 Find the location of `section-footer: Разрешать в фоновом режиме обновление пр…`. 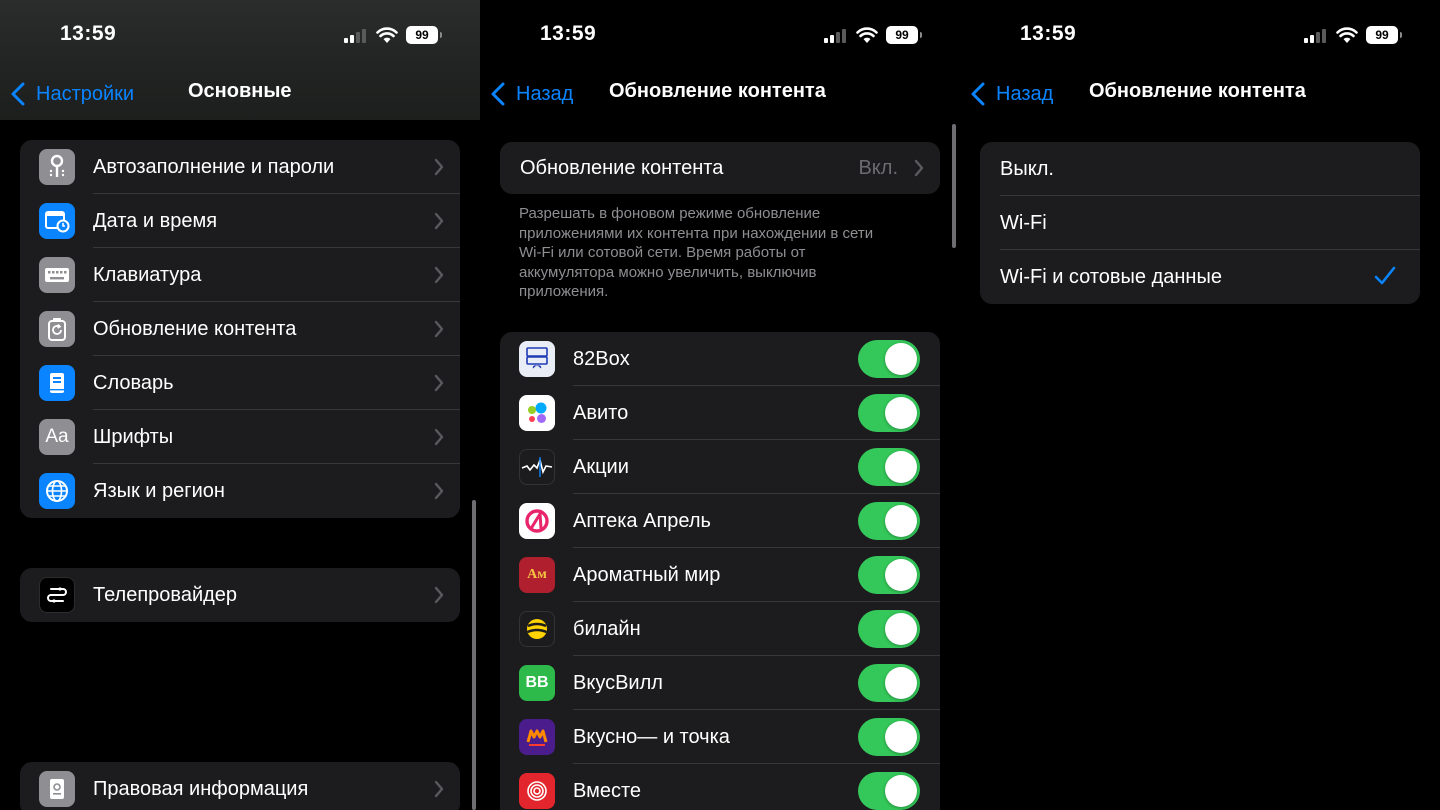

section-footer: Разрешать в фоновом режиме обновление пр… is located at coordinates (696, 253).